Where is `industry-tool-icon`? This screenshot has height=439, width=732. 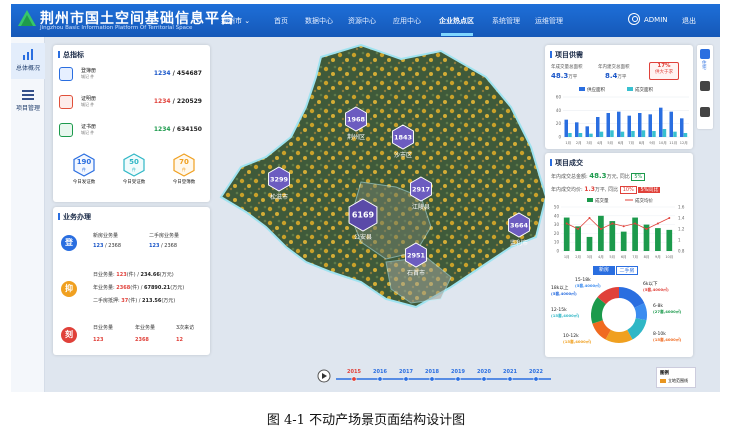
industry-tool-icon is located at coordinates (705, 86).